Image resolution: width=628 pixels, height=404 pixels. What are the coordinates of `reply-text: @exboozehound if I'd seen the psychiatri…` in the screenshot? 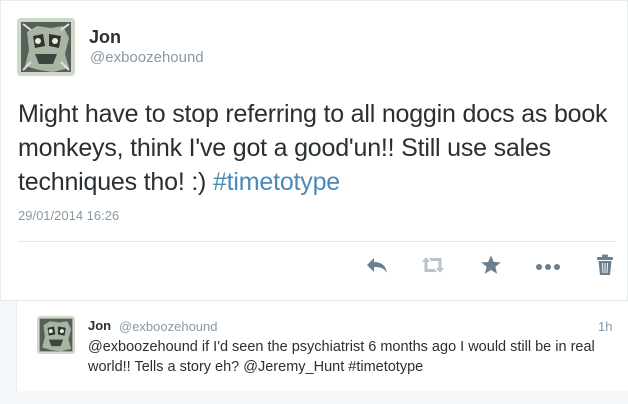 It's located at (341, 357).